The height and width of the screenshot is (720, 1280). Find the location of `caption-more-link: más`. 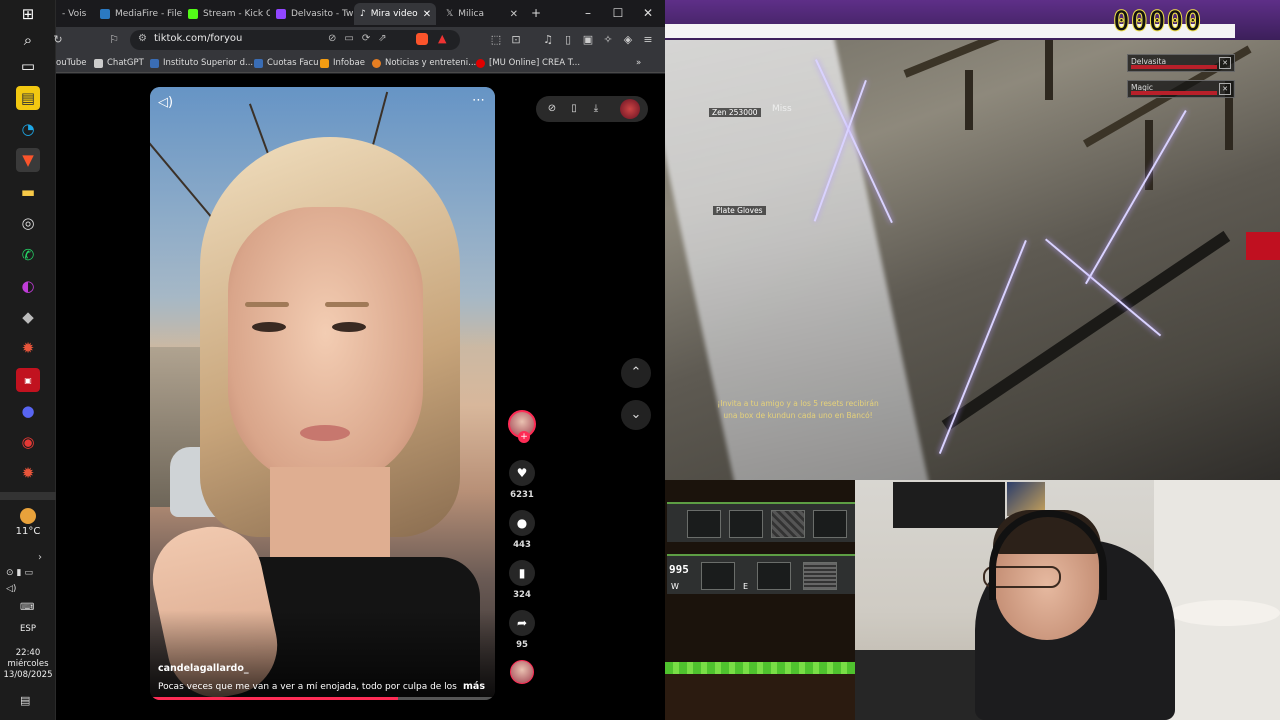

caption-more-link: más is located at coordinates (474, 686).